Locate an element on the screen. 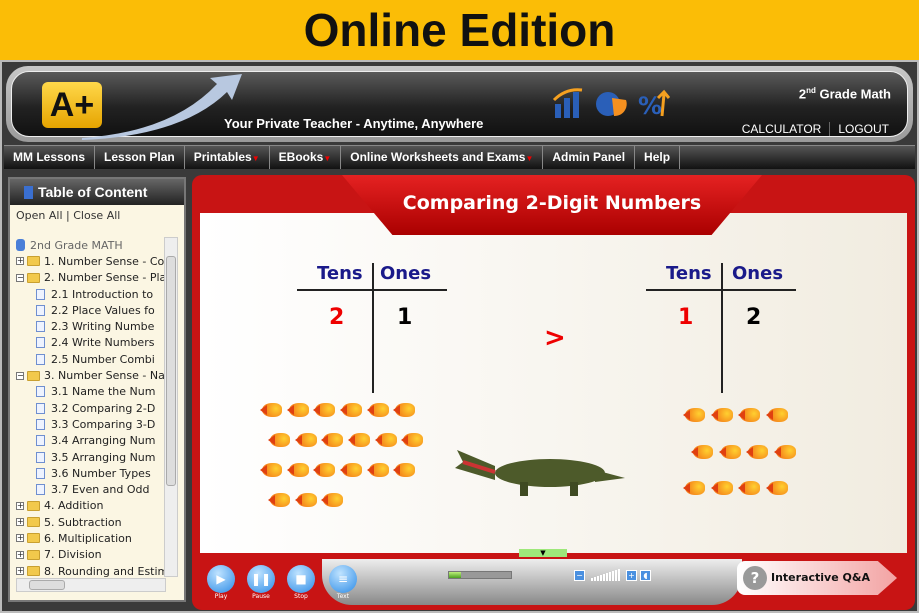  tree-folder: +4. Addition is located at coordinates (96, 506).